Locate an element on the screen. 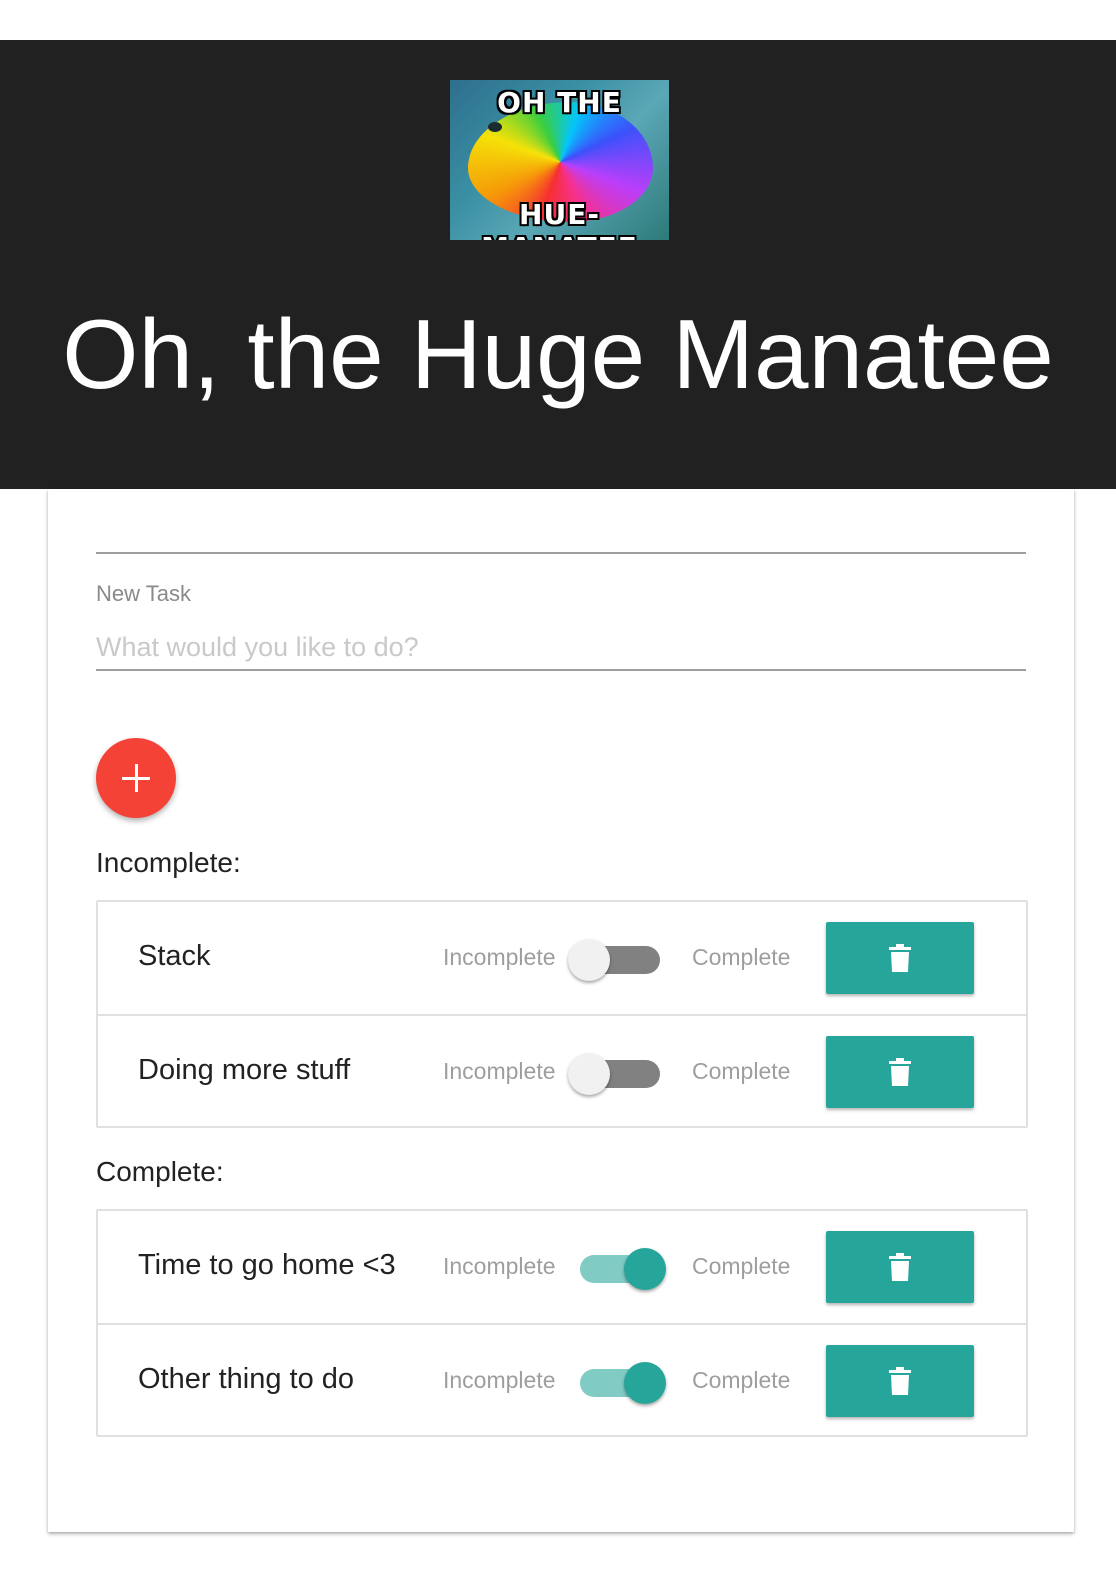 The width and height of the screenshot is (1116, 1594). incomplete-heading: Incomplete: is located at coordinates (168, 862).